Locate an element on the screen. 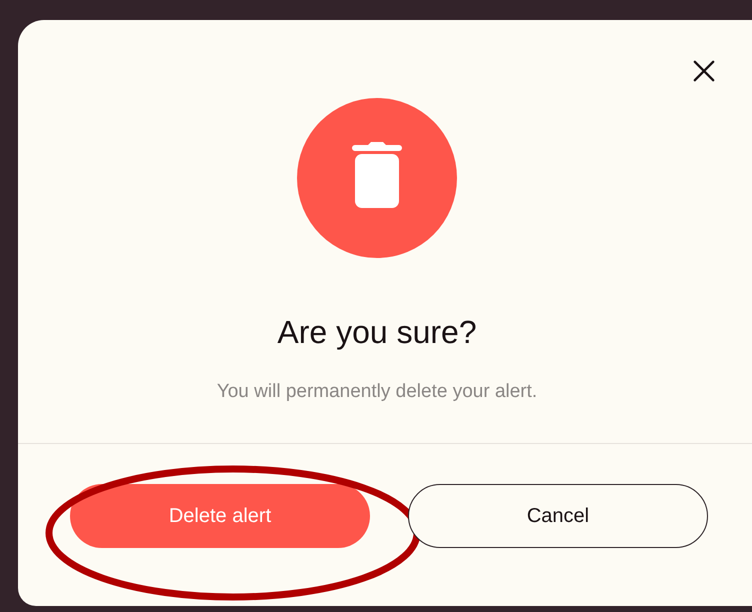 The height and width of the screenshot is (612, 752). dialog-title: Are you sure? is located at coordinates (377, 332).